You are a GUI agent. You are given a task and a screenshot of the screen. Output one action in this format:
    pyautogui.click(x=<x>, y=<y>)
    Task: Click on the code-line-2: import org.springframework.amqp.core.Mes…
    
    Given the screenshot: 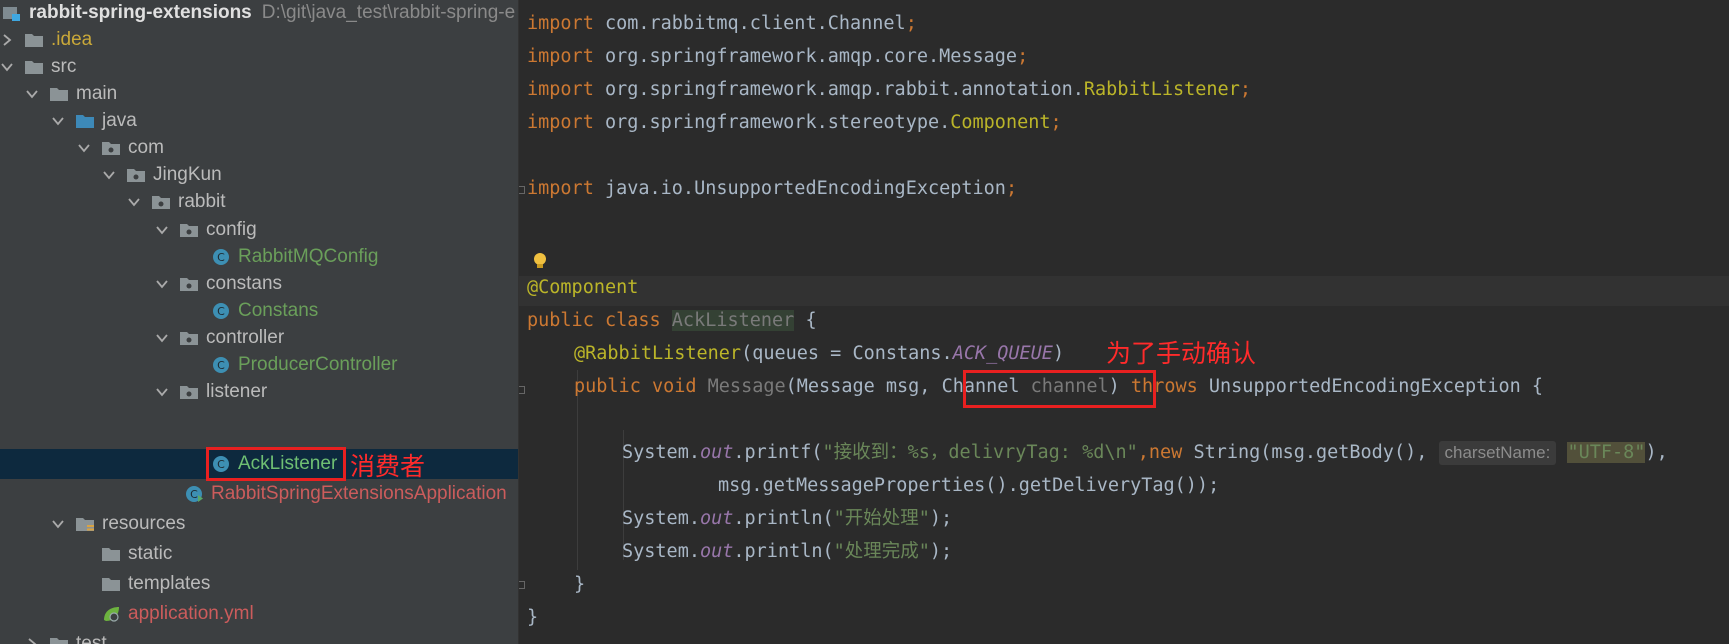 What is the action you would take?
    pyautogui.click(x=778, y=56)
    